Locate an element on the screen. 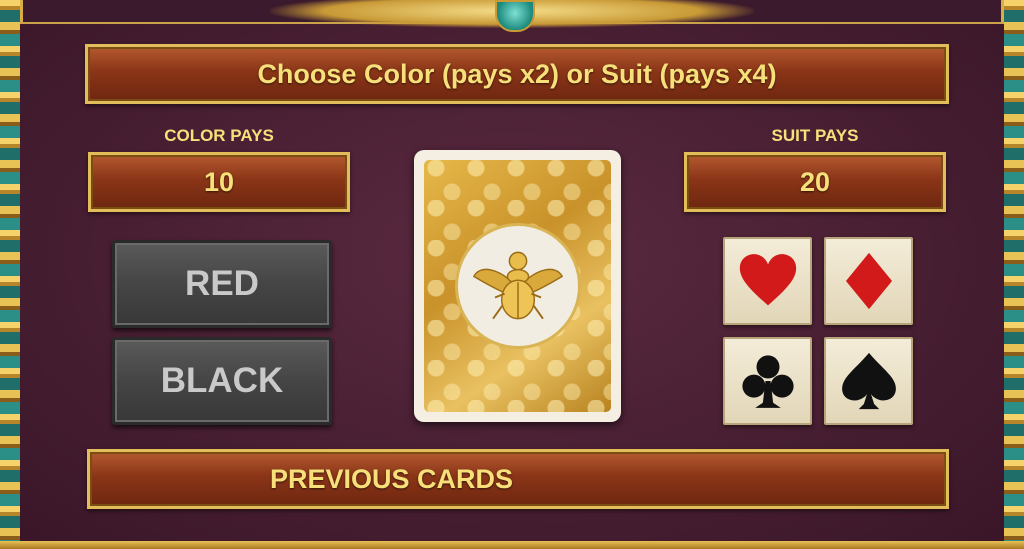  color-pays-label: COLOR PAYS is located at coordinates (219, 135).